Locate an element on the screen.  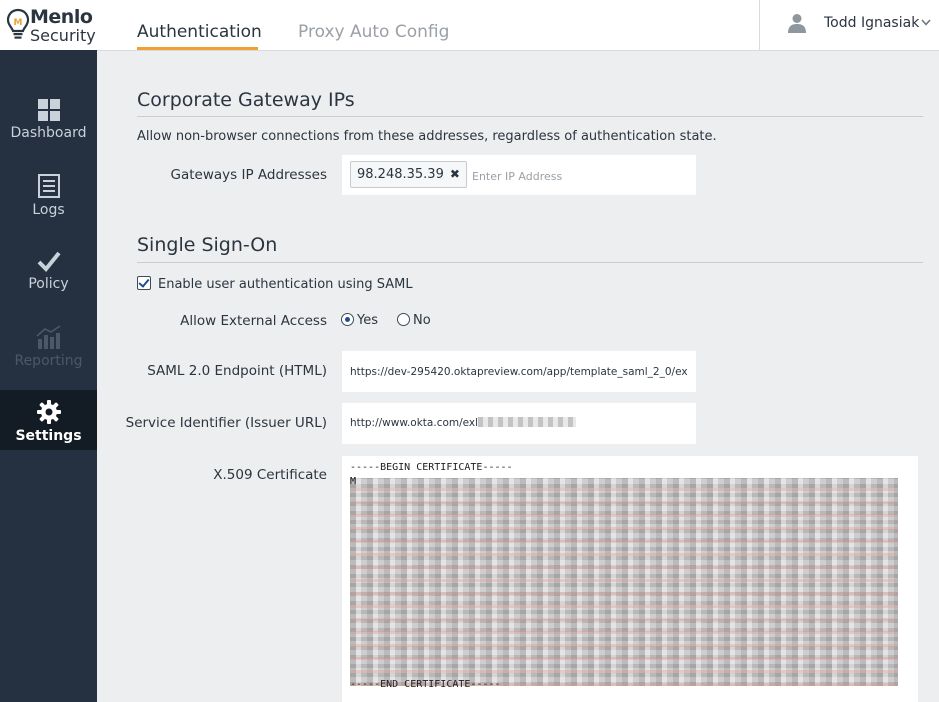
saml-endpoint-label: SAML 2.0 Endpoint (HTML) is located at coordinates (237, 371).